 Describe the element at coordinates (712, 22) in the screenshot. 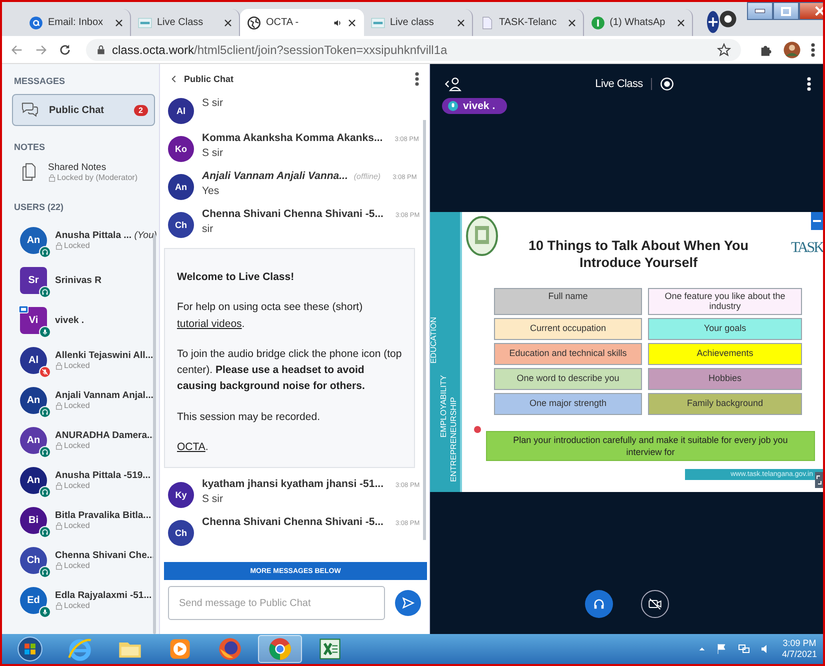

I see `new-tab-button` at that location.